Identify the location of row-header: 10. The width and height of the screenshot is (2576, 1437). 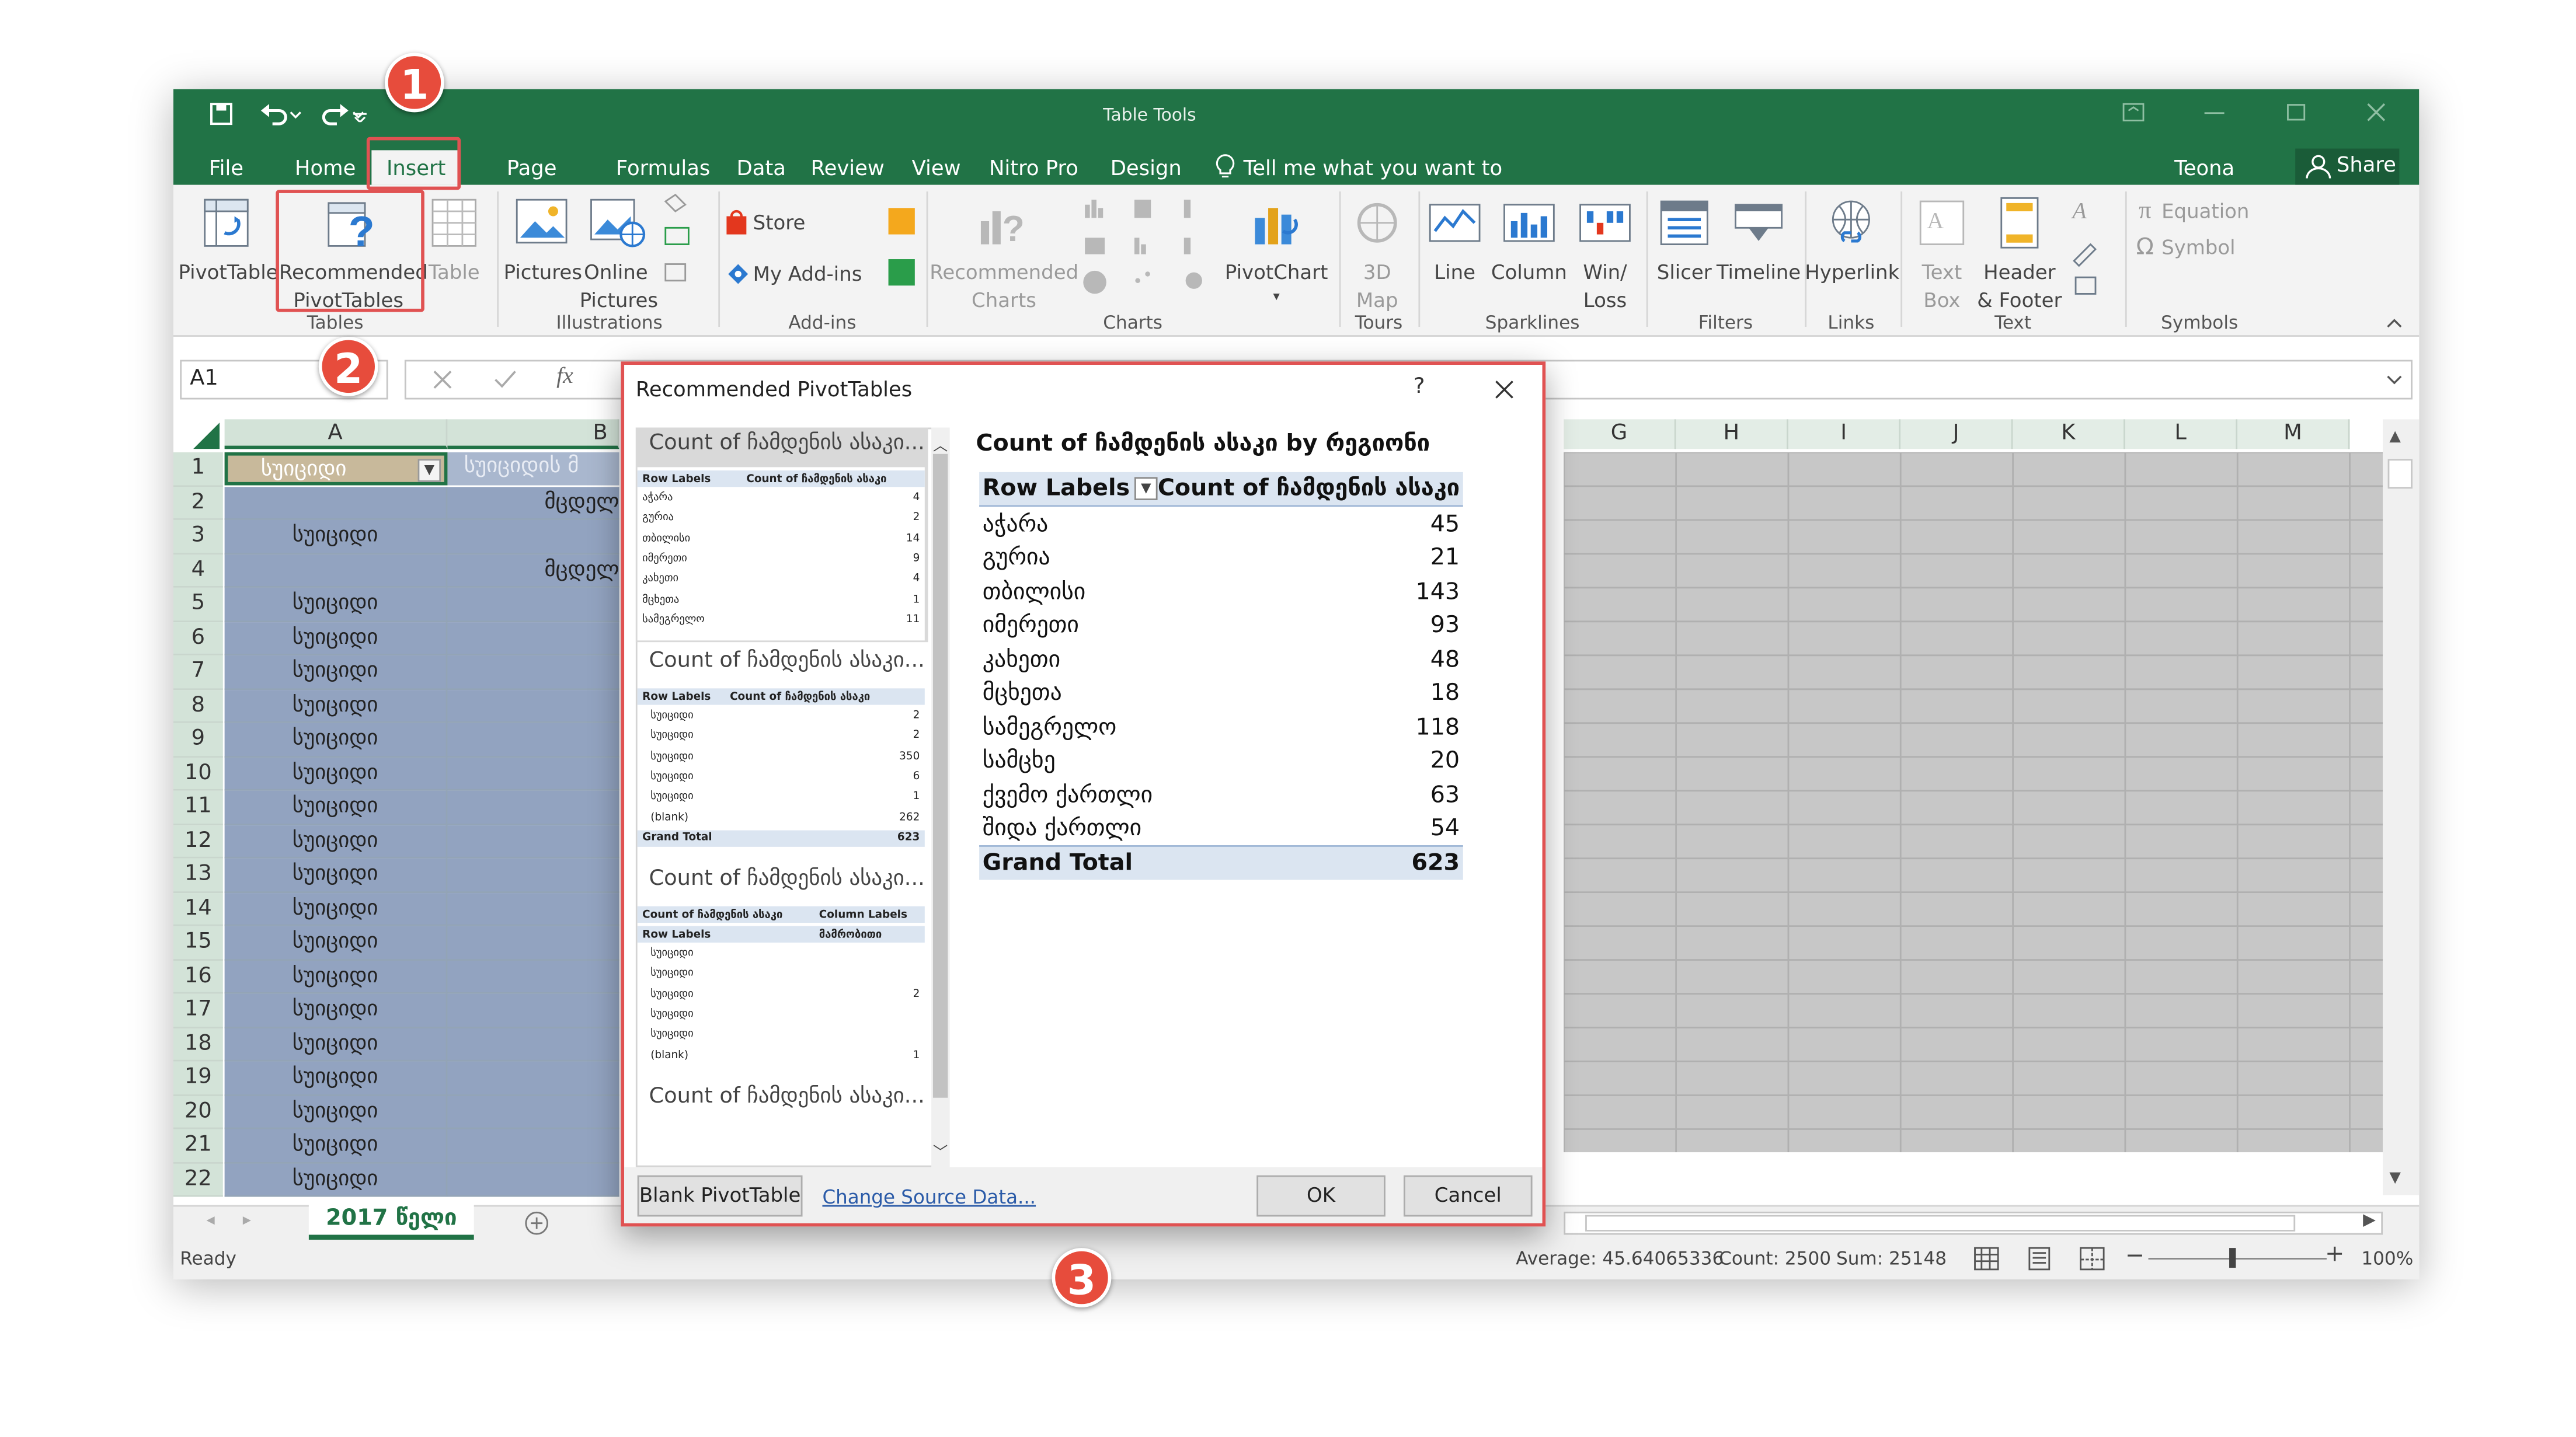
(198, 773).